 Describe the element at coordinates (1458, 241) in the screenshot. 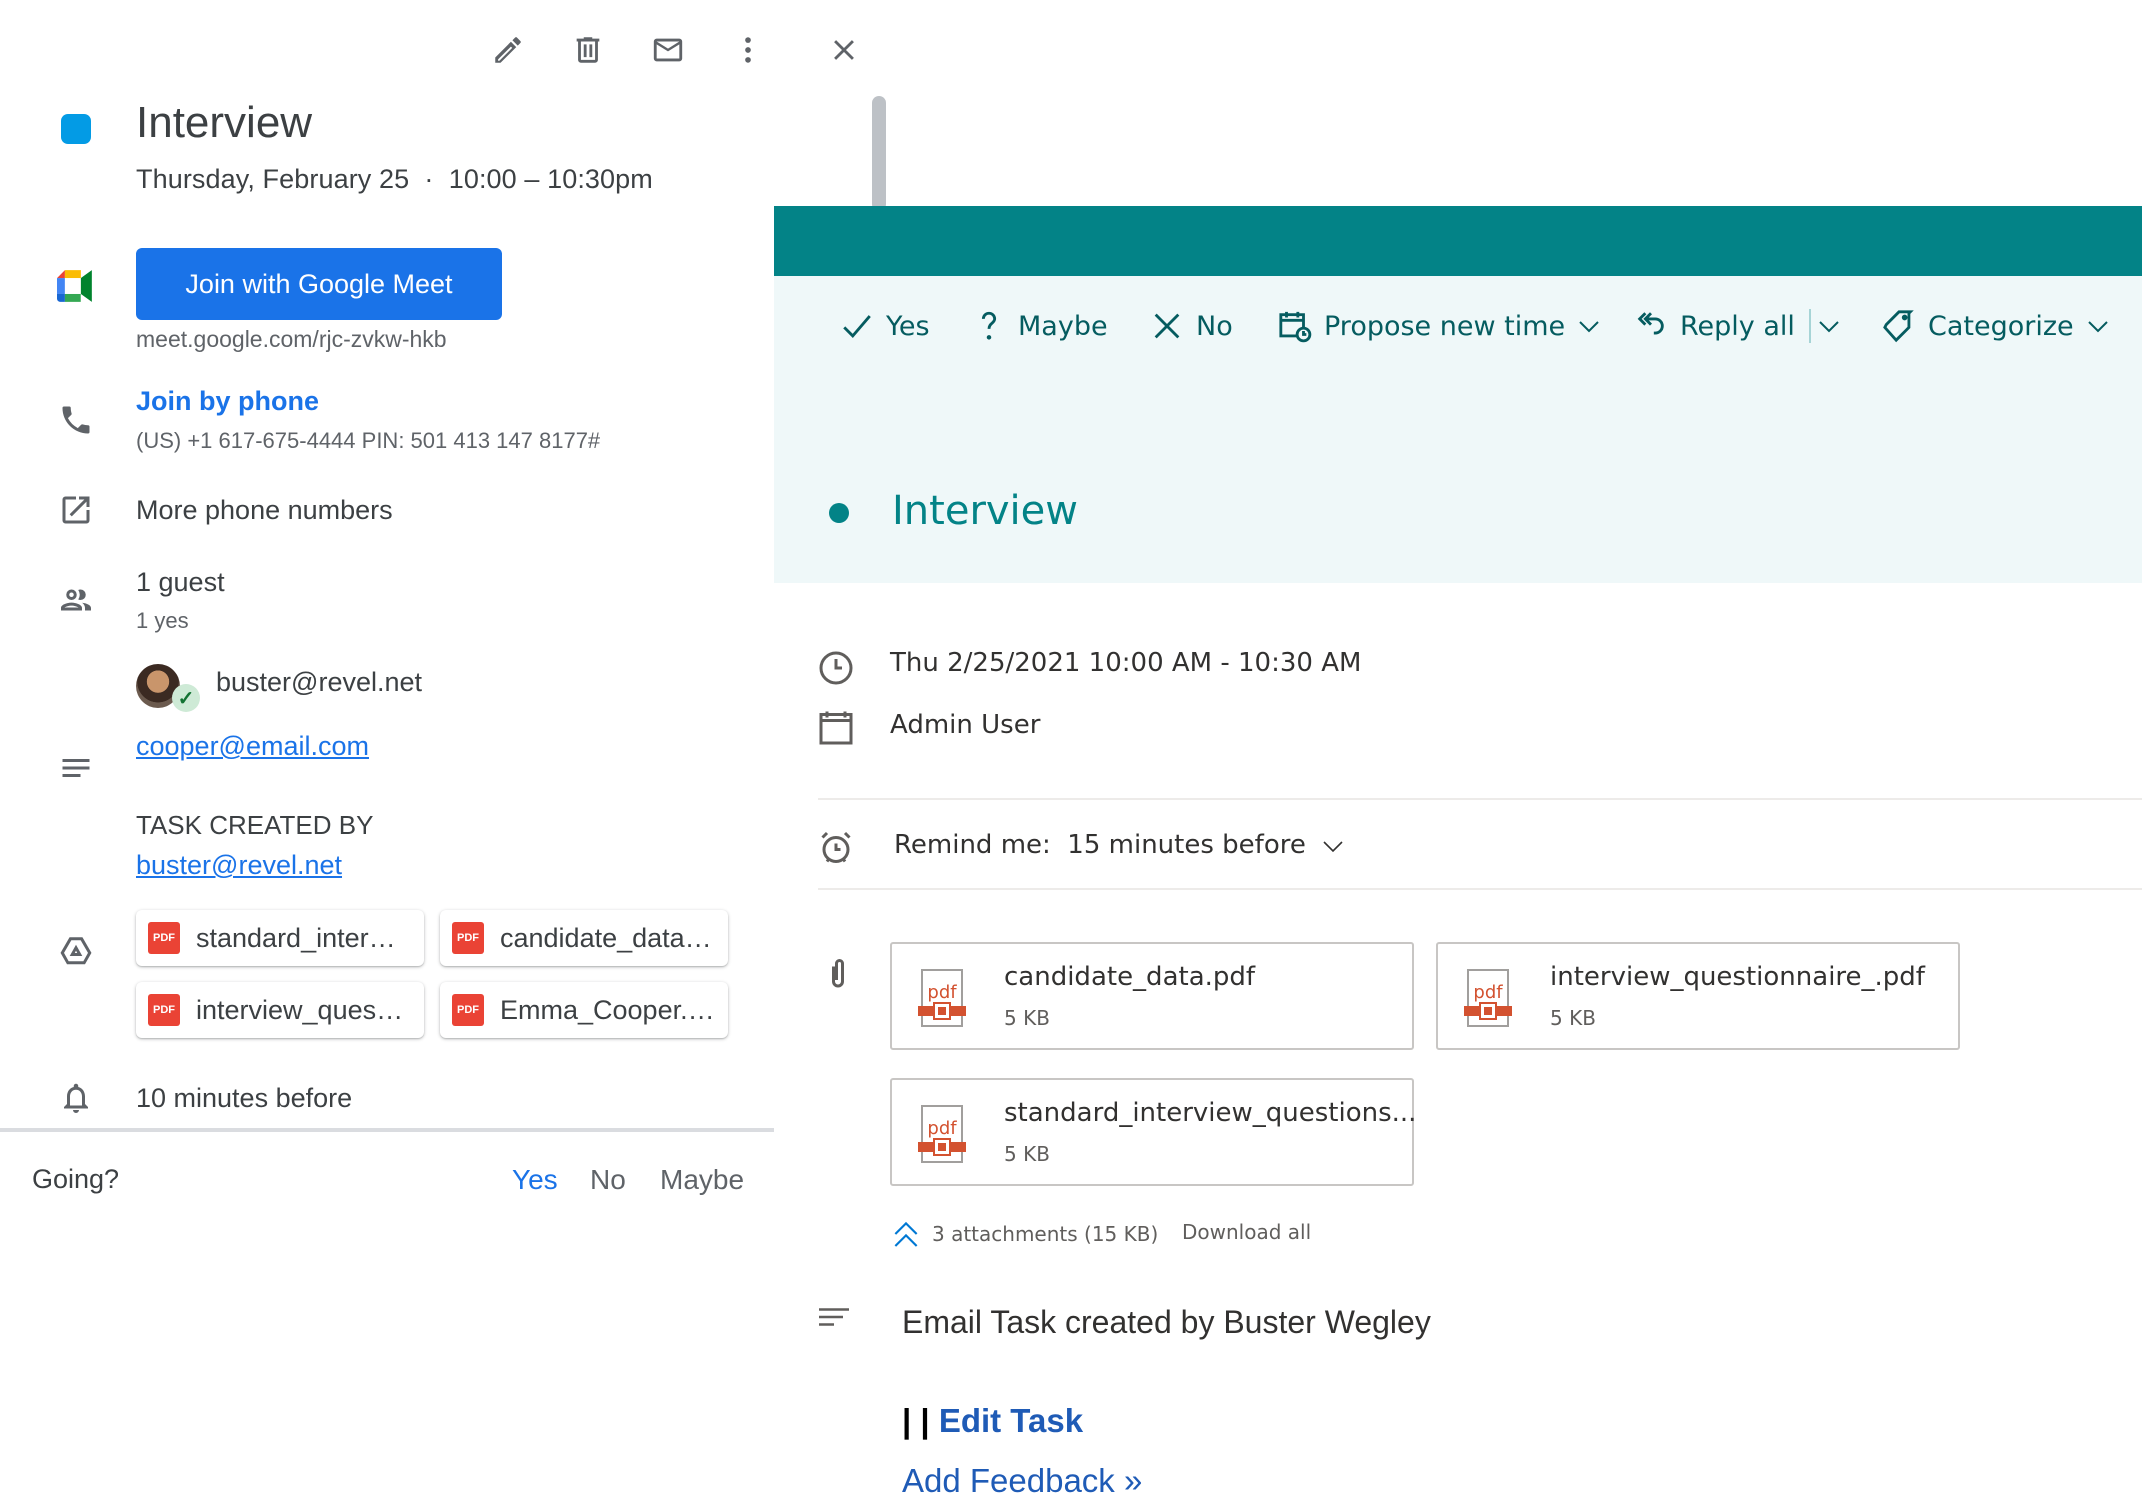

I see `header-banner` at that location.